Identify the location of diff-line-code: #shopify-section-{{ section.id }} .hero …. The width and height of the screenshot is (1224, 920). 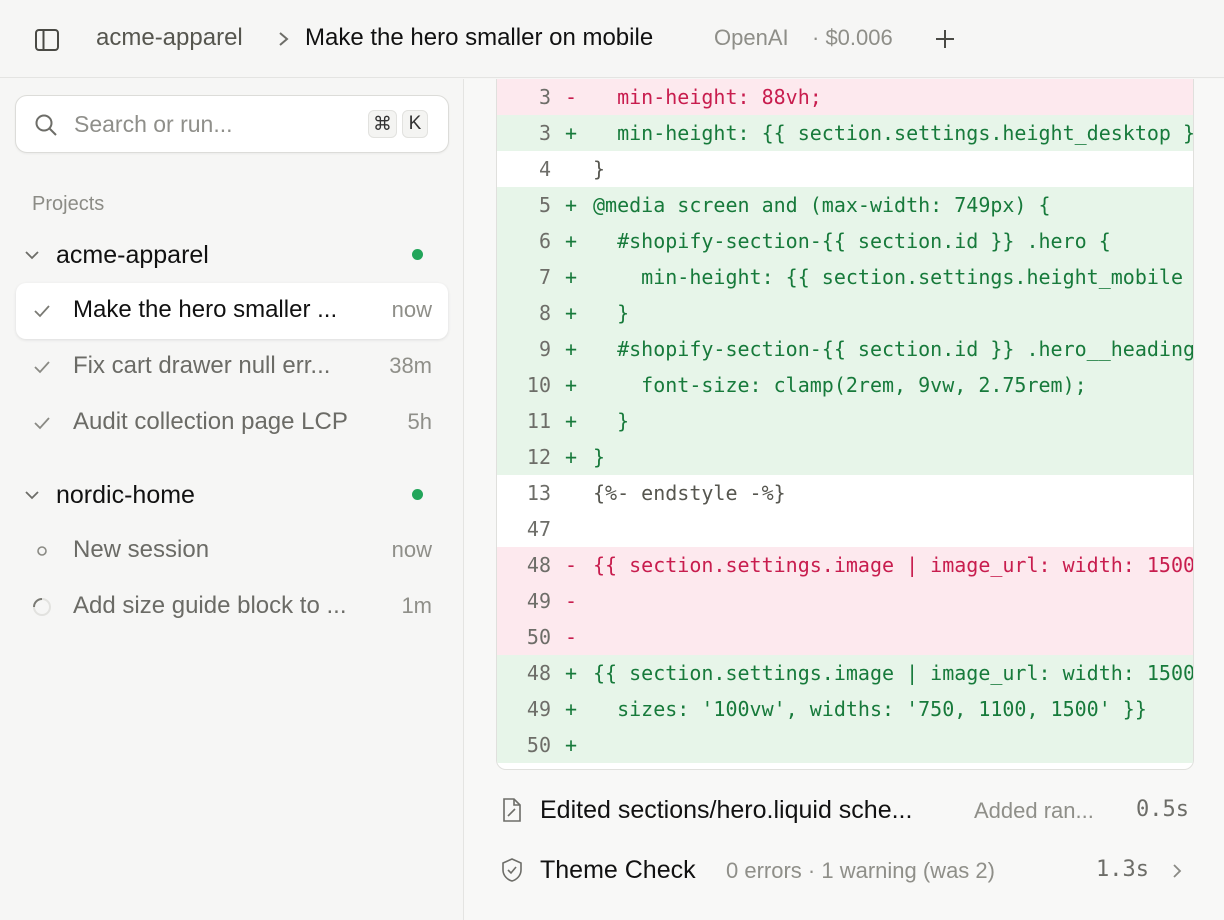
(852, 241).